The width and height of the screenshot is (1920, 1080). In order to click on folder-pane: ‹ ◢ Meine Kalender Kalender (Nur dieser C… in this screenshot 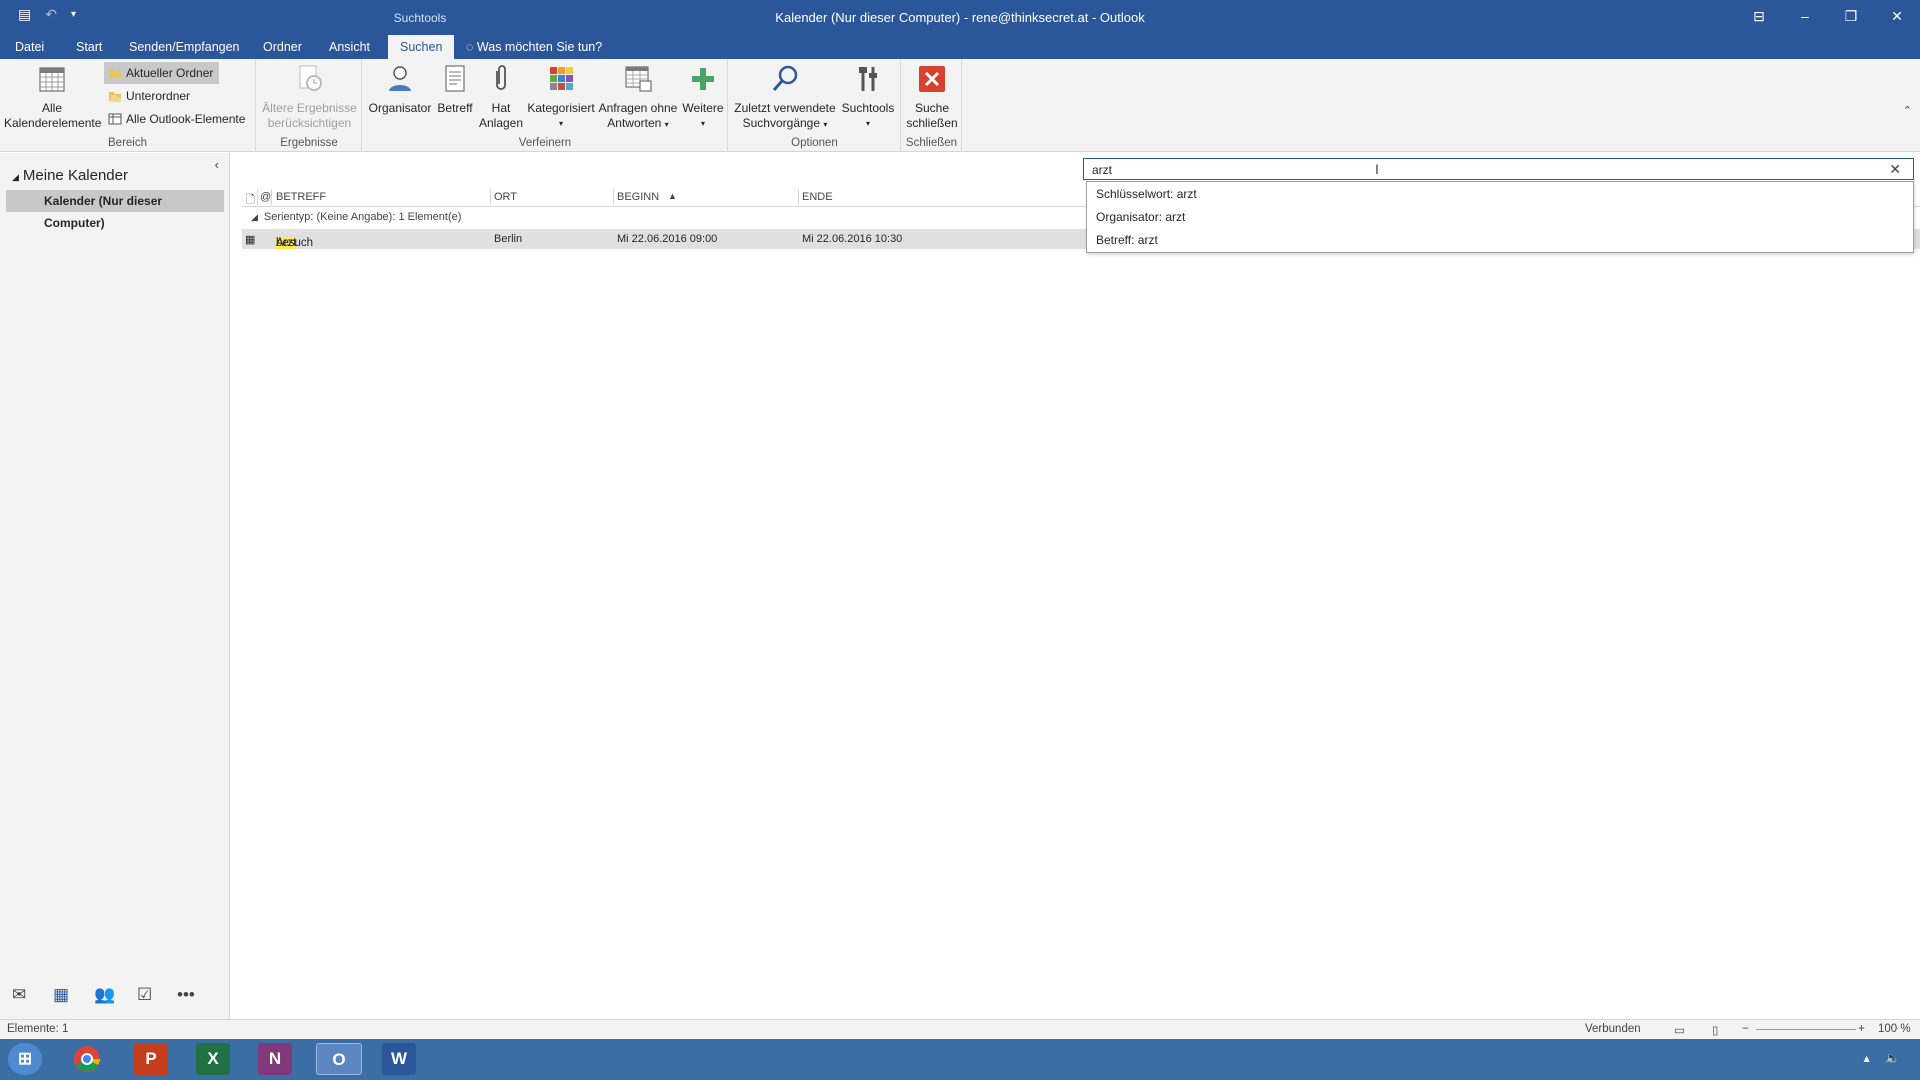, I will do `click(115, 586)`.